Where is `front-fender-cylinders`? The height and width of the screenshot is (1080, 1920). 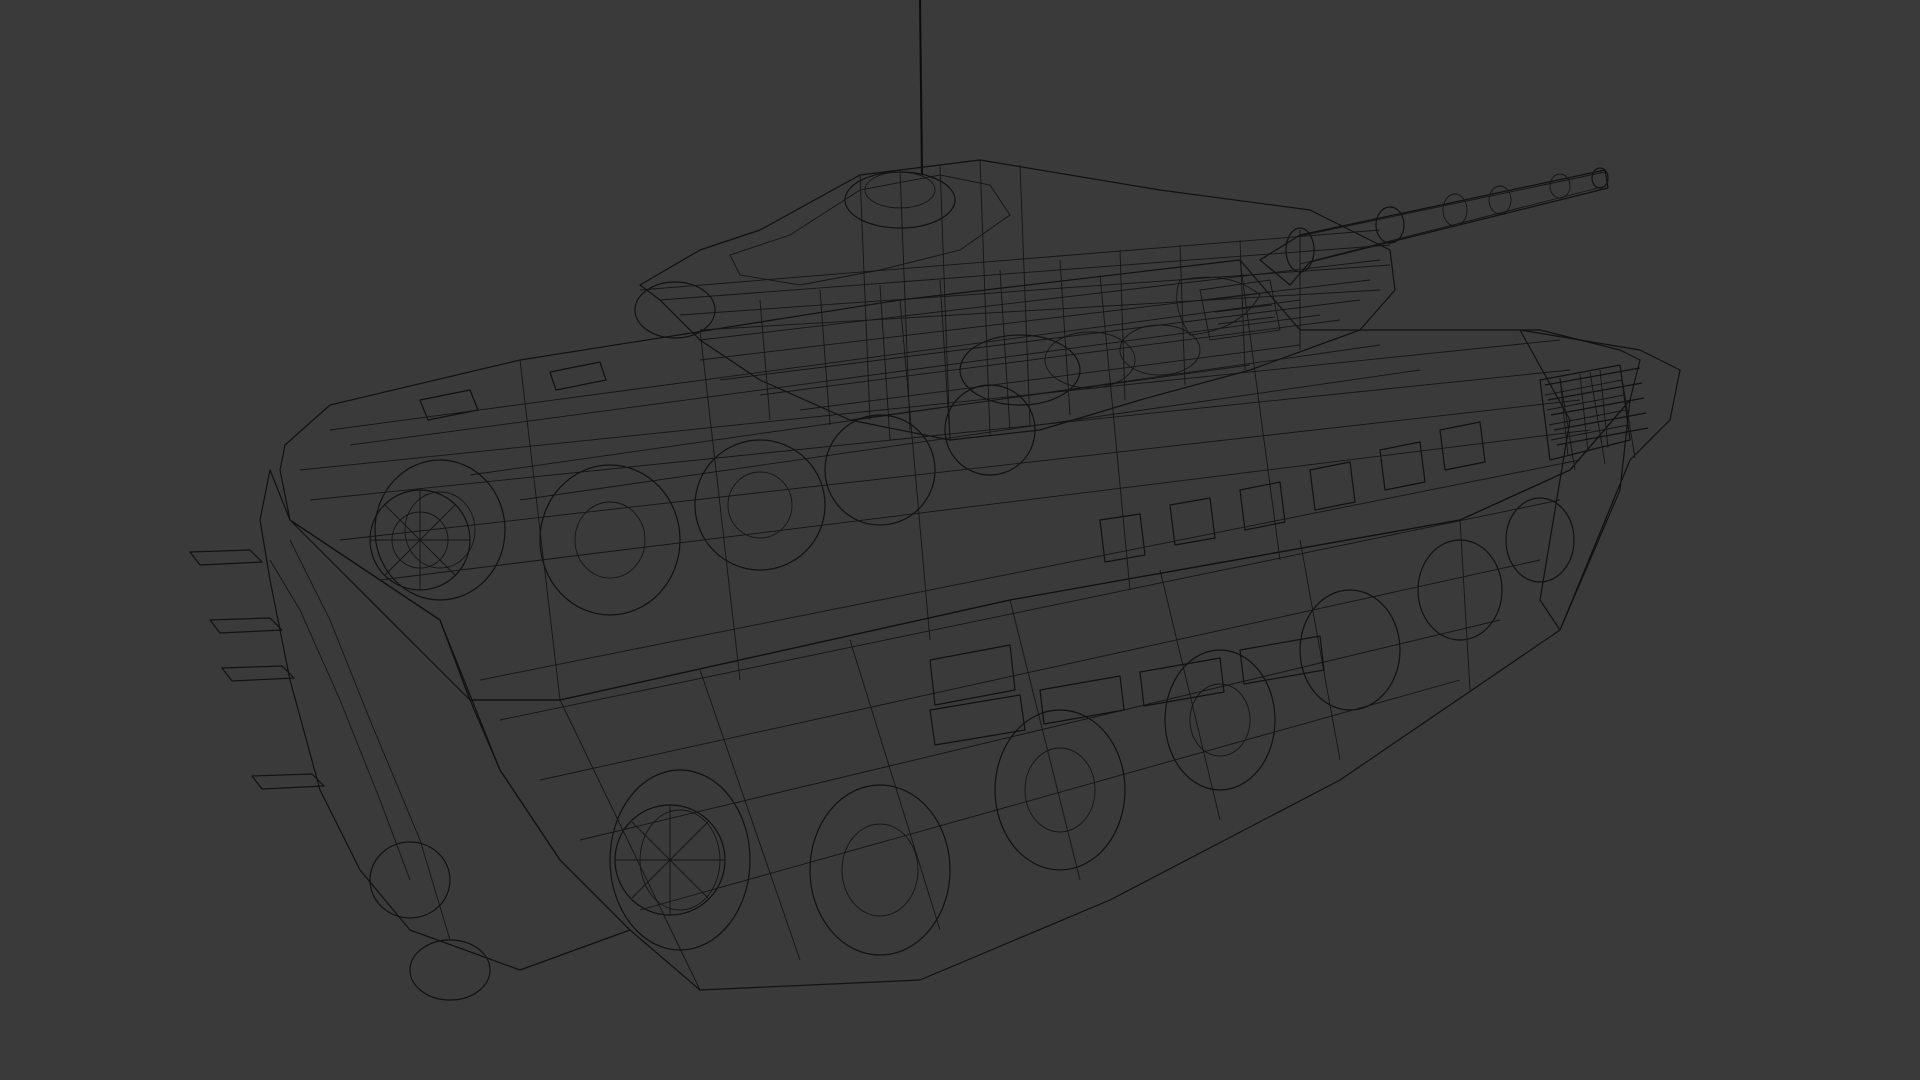 front-fender-cylinders is located at coordinates (380, 770).